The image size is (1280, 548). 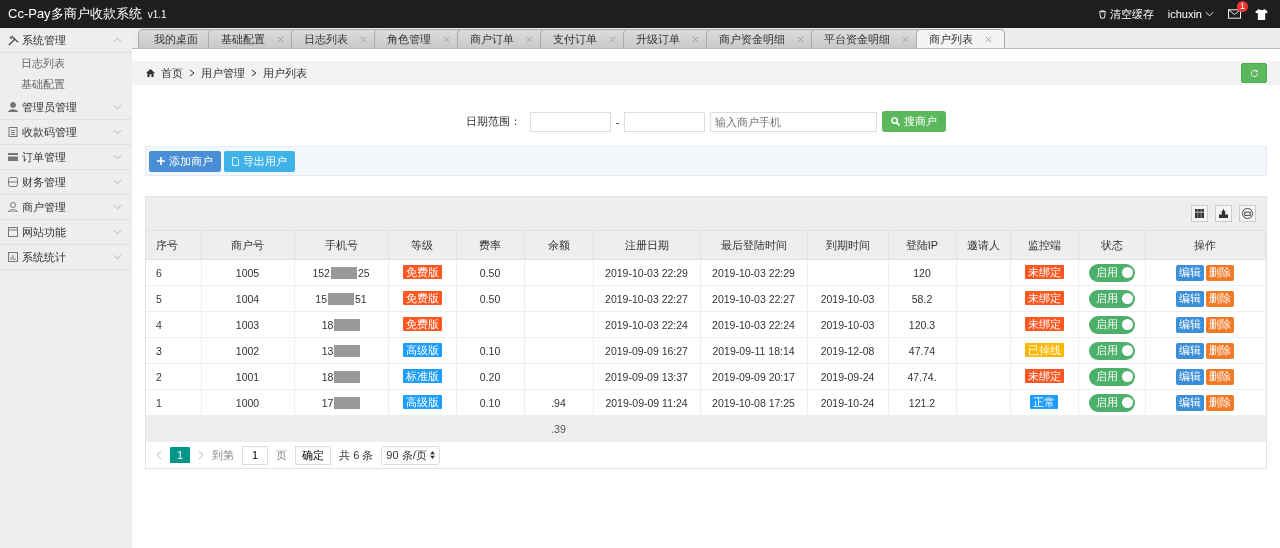 I want to click on page-number: 1, so click(x=180, y=455).